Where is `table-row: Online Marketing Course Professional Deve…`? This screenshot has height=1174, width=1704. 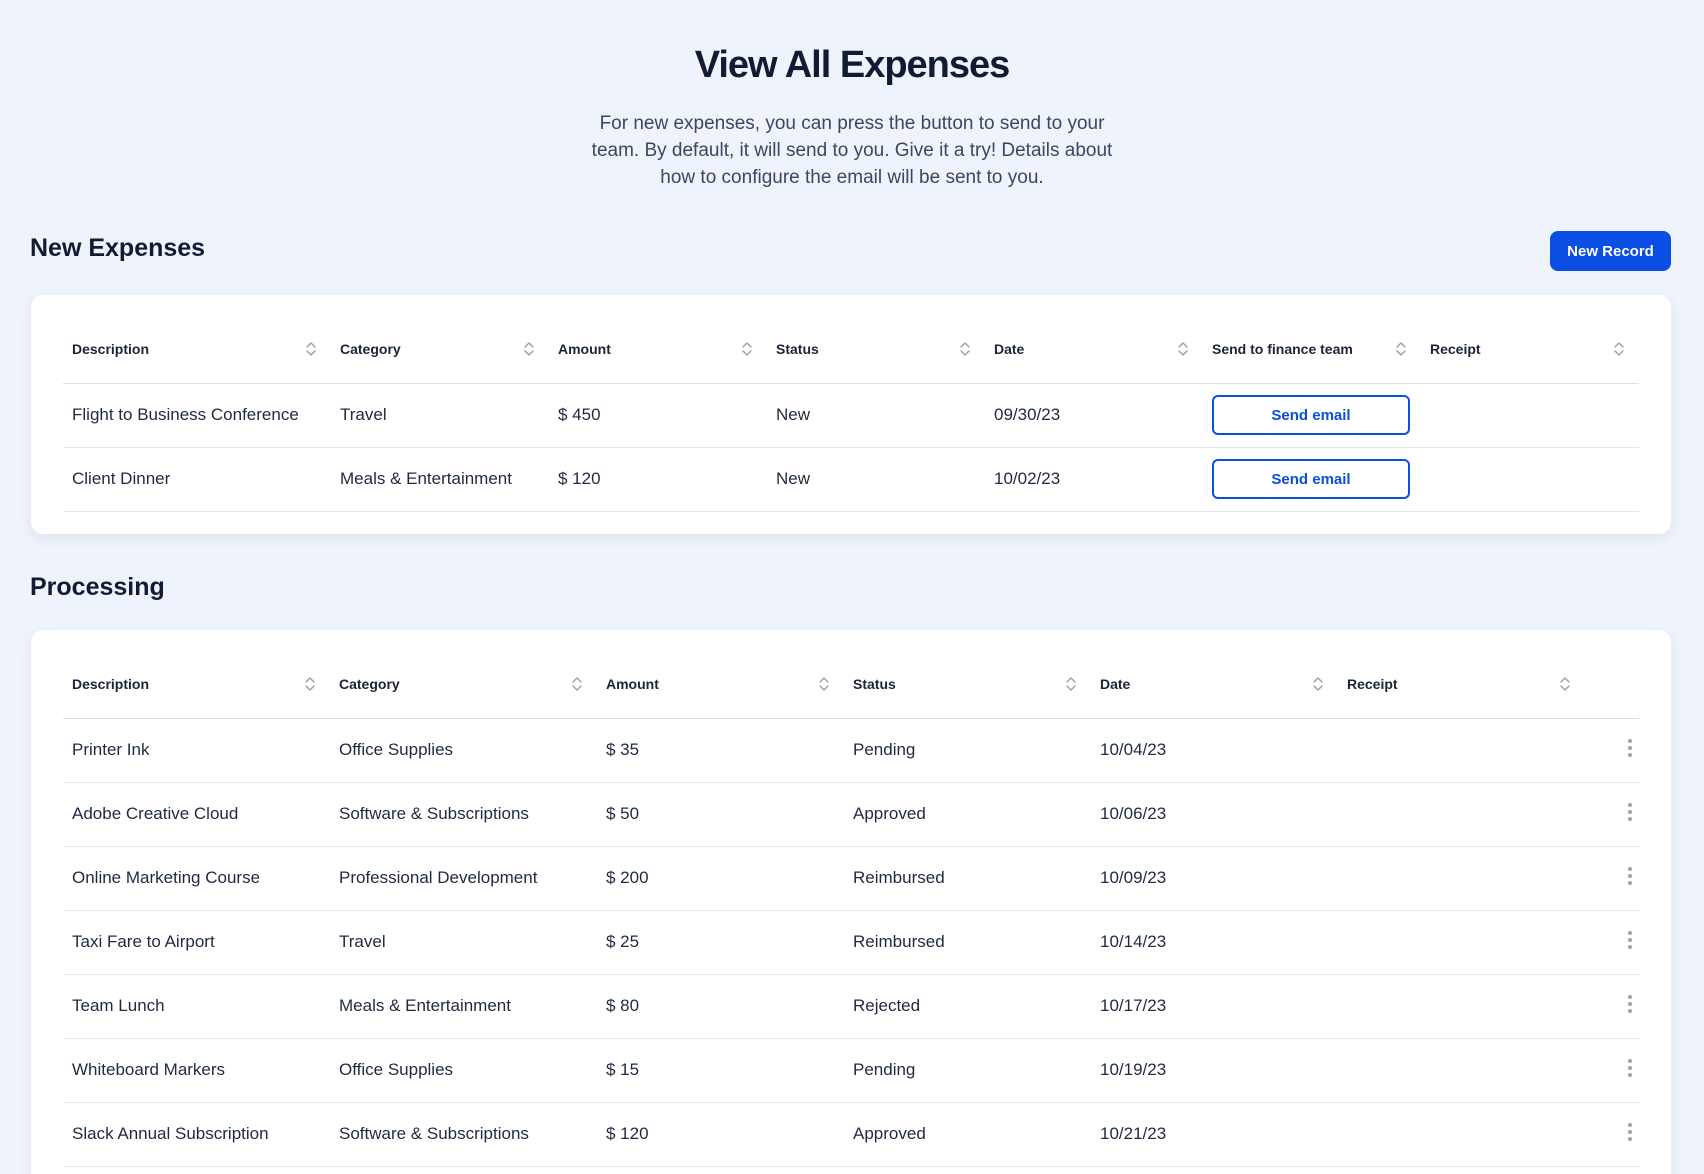 table-row: Online Marketing Course Professional Deve… is located at coordinates (851, 878).